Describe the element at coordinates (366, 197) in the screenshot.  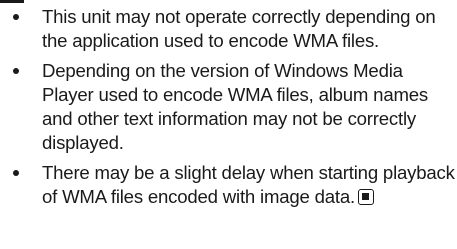
I see `end-of-section-icon` at that location.